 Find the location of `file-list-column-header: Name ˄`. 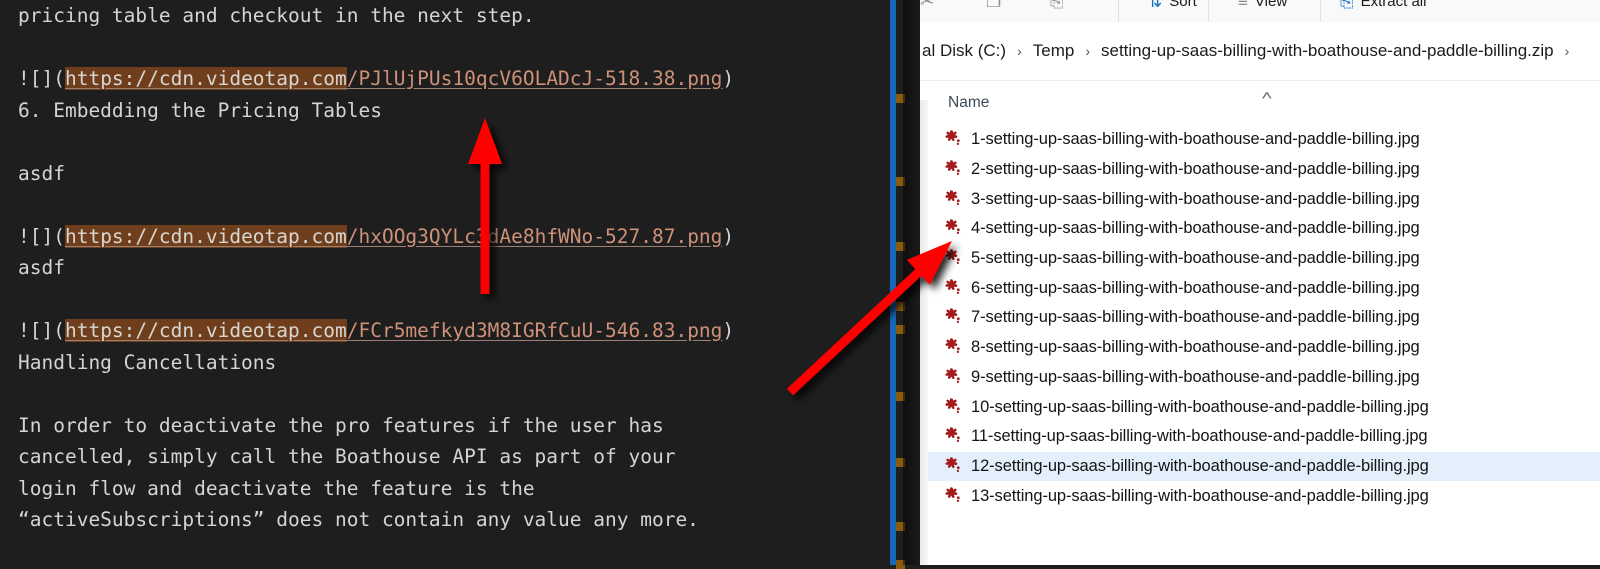

file-list-column-header: Name ˄ is located at coordinates (1260, 103).